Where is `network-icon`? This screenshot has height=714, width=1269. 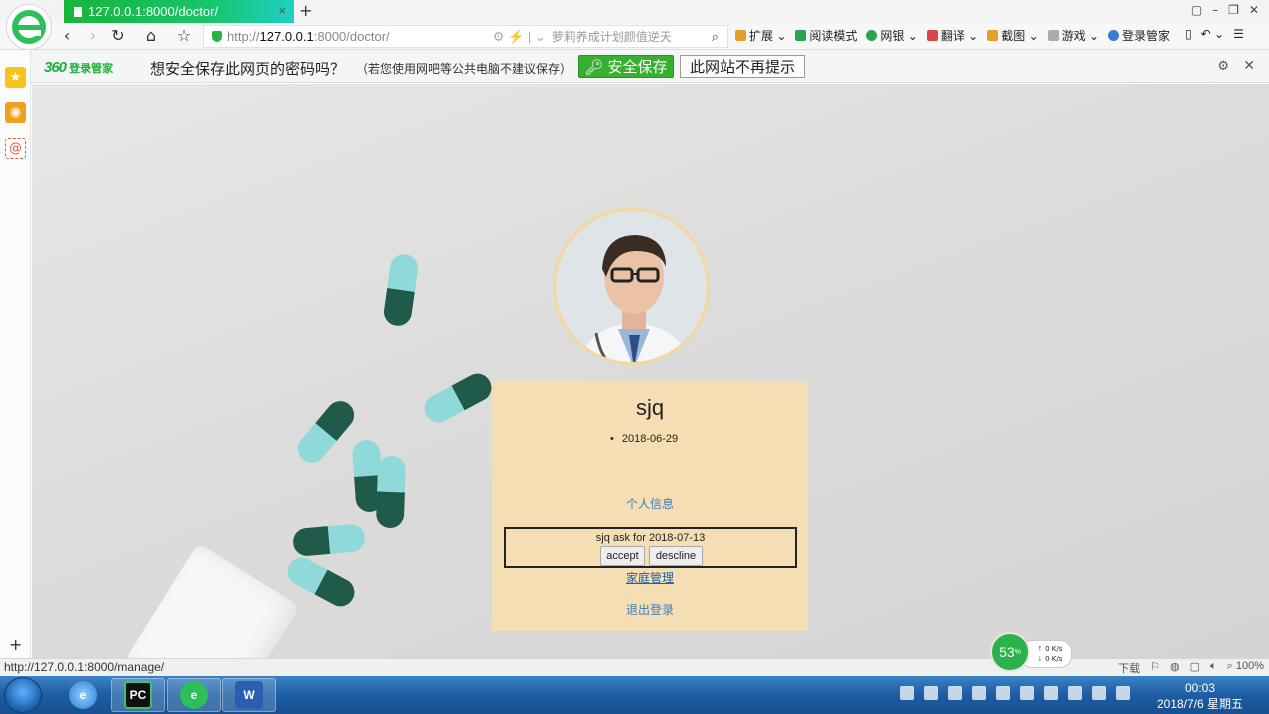
network-icon is located at coordinates (955, 693).